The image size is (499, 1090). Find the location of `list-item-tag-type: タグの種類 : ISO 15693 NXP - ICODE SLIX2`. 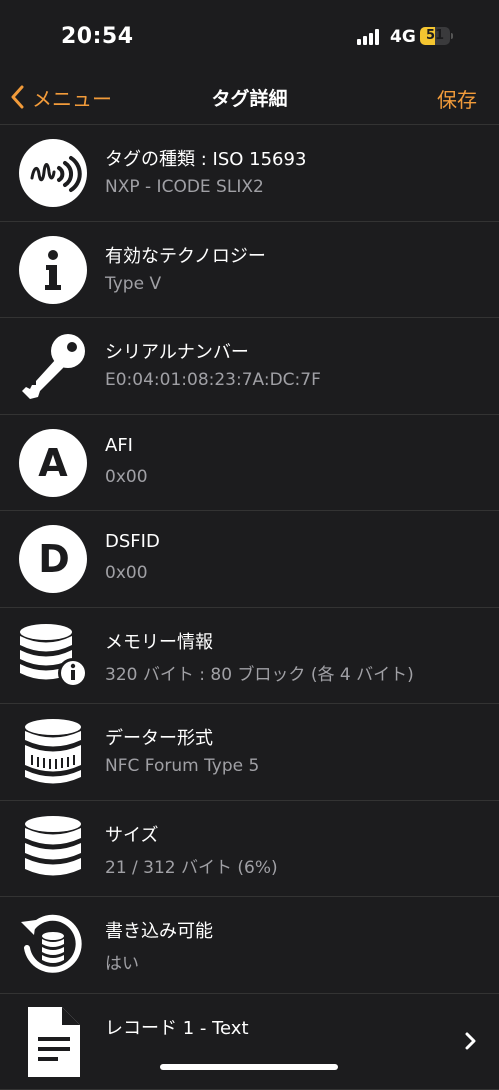

list-item-tag-type: タグの種類 : ISO 15693 NXP - ICODE SLIX2 is located at coordinates (249, 173).